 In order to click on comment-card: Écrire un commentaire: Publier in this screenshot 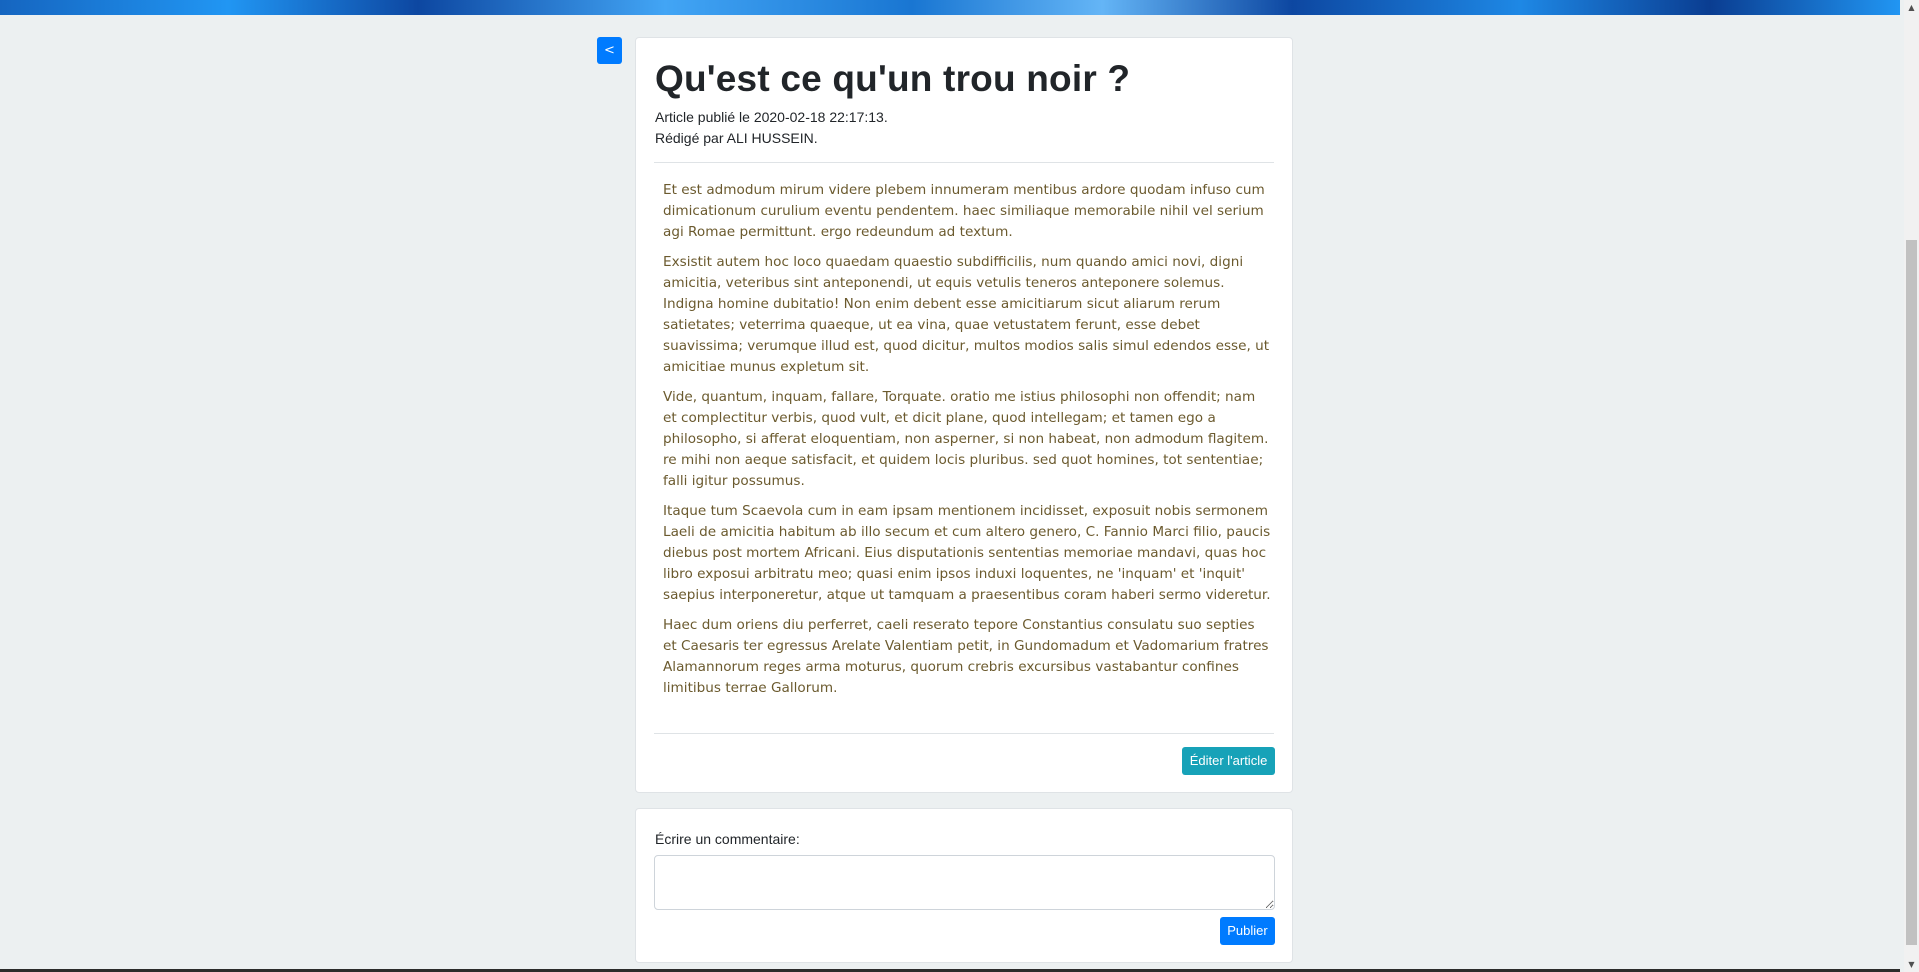, I will do `click(964, 885)`.